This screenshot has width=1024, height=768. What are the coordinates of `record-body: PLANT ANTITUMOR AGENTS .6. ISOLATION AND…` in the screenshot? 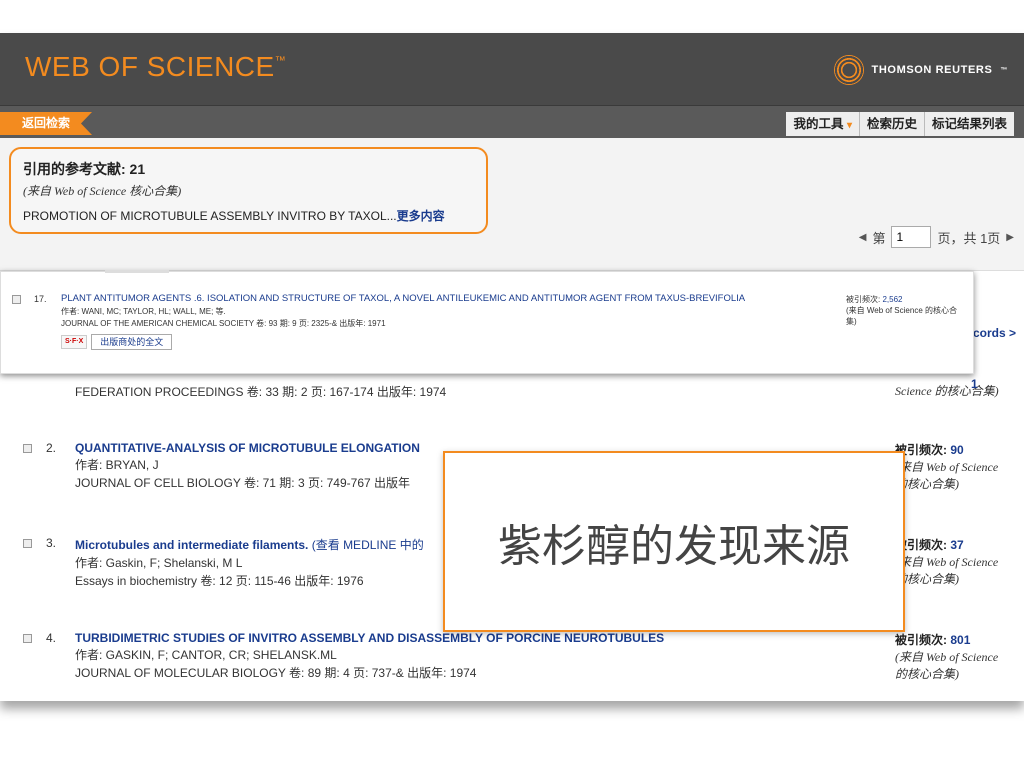 It's located at (441, 321).